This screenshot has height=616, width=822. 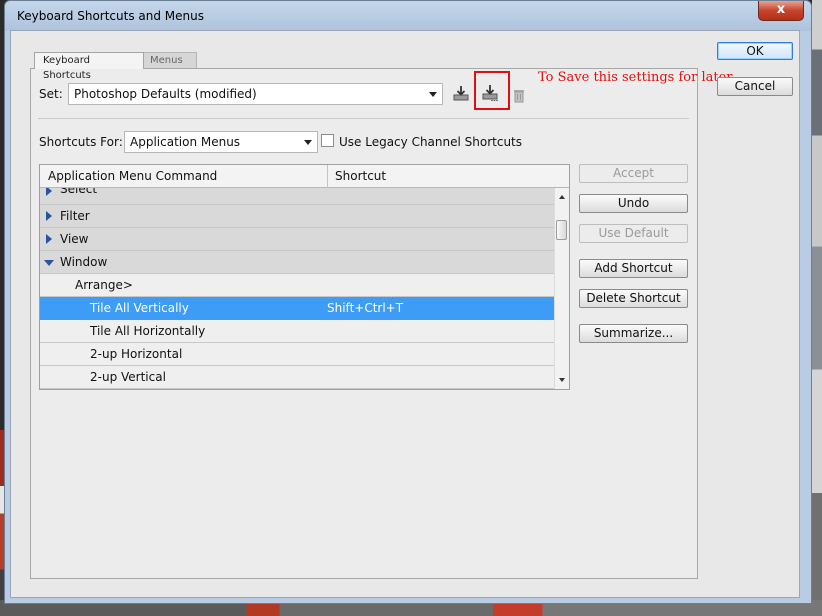 I want to click on column-header-shortcut: Shortcut, so click(x=356, y=176).